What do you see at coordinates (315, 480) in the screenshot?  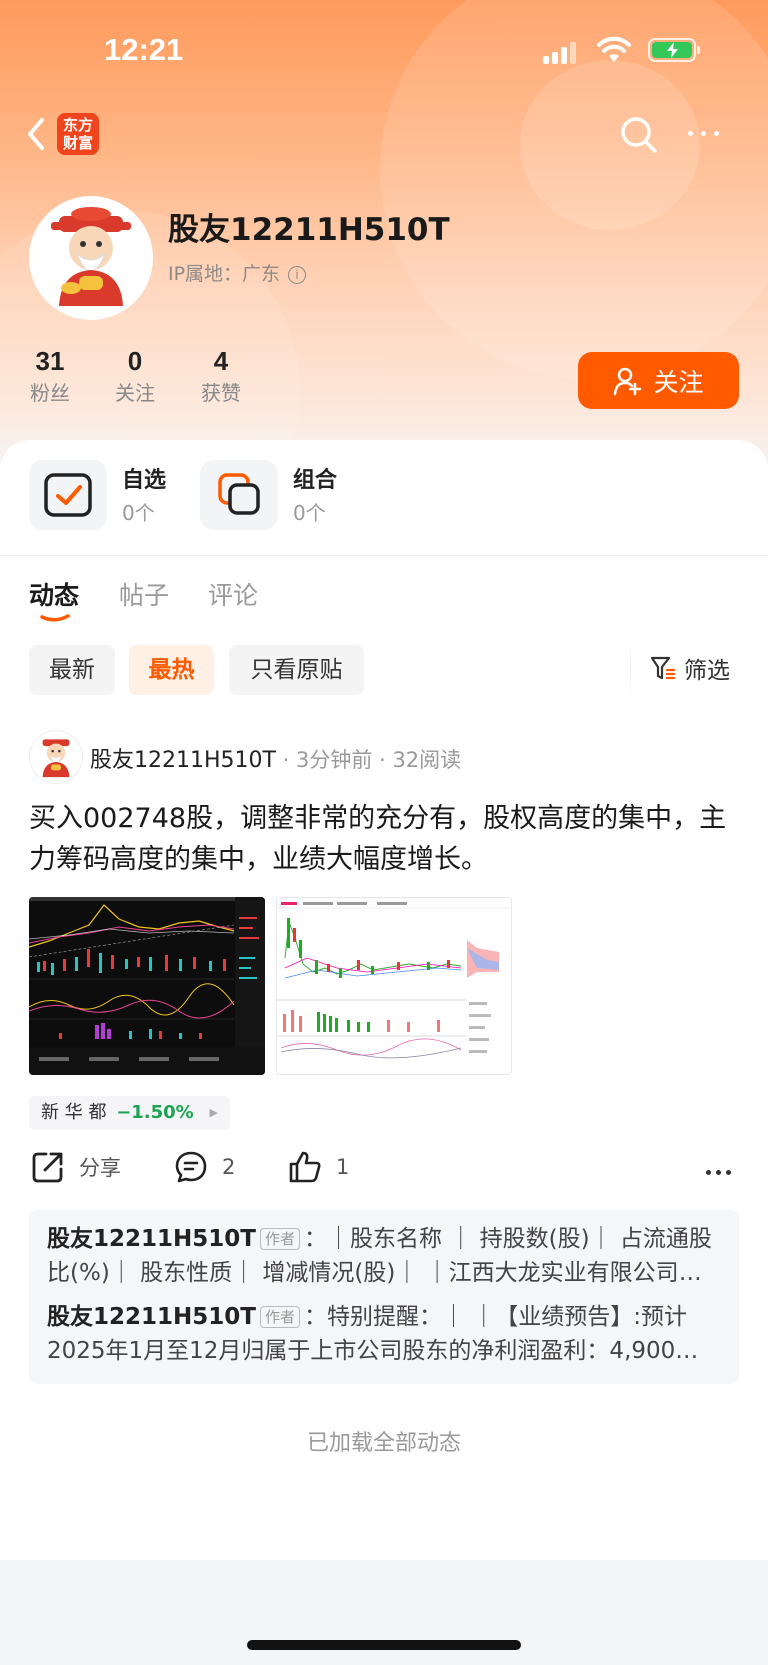 I see `portfolio-title: 组合` at bounding box center [315, 480].